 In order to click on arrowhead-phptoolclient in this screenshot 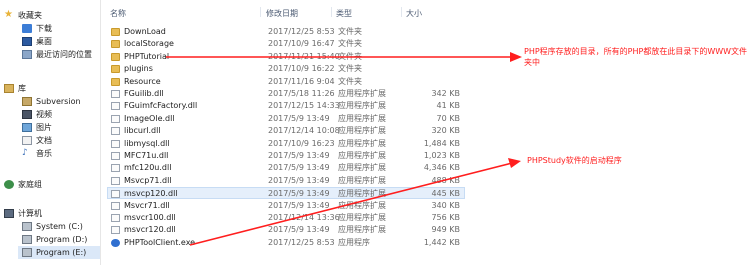, I will do `click(514, 163)`.